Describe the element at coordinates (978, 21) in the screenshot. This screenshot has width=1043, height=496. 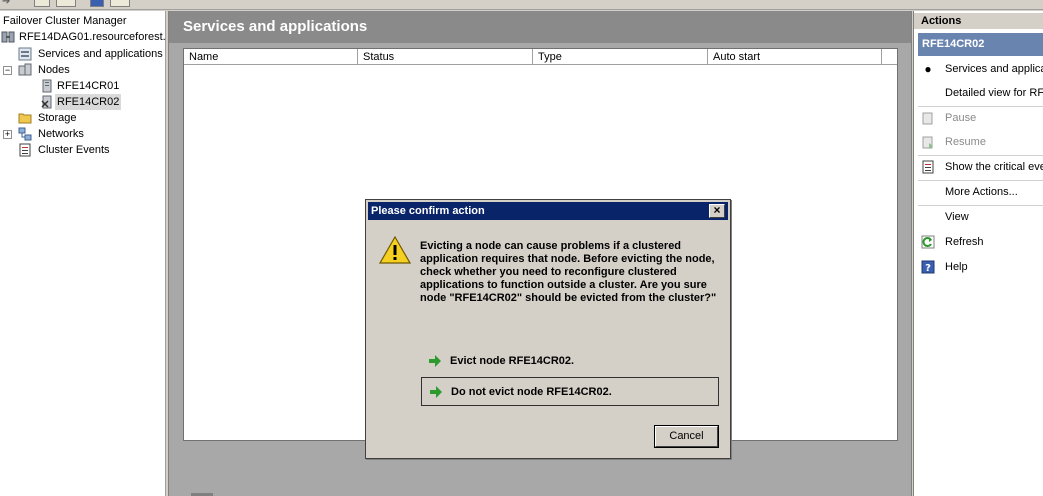
I see `actions-title: Actions` at that location.